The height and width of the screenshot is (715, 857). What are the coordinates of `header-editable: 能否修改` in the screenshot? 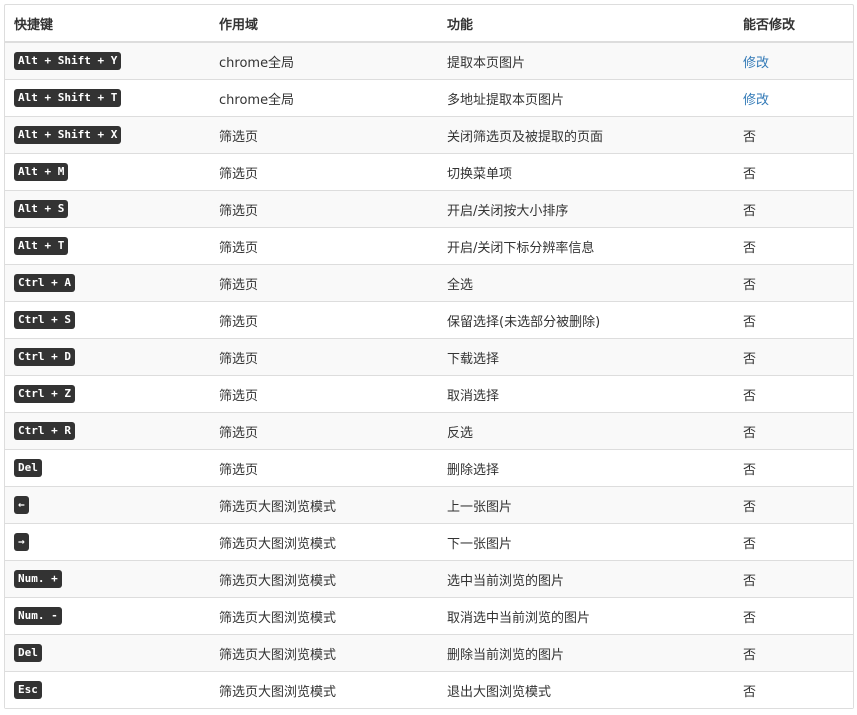 It's located at (793, 24).